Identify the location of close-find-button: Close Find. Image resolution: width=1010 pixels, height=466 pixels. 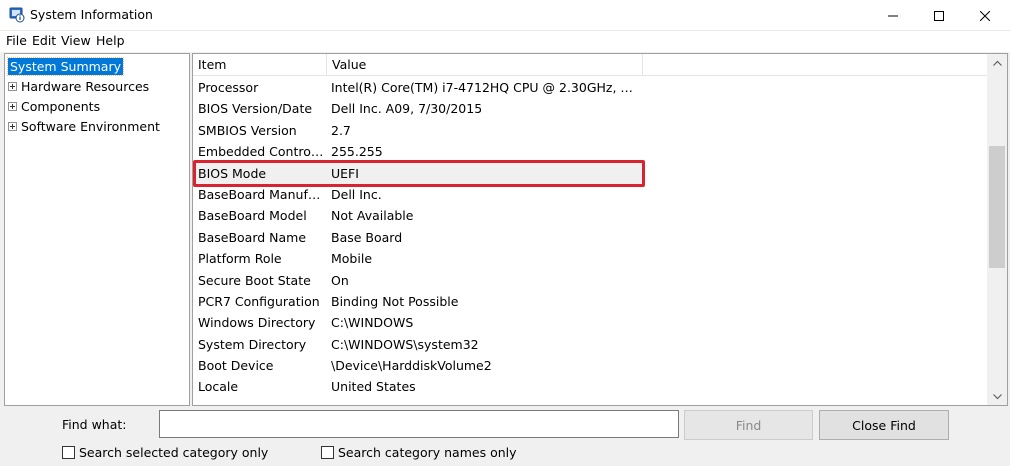
(884, 425).